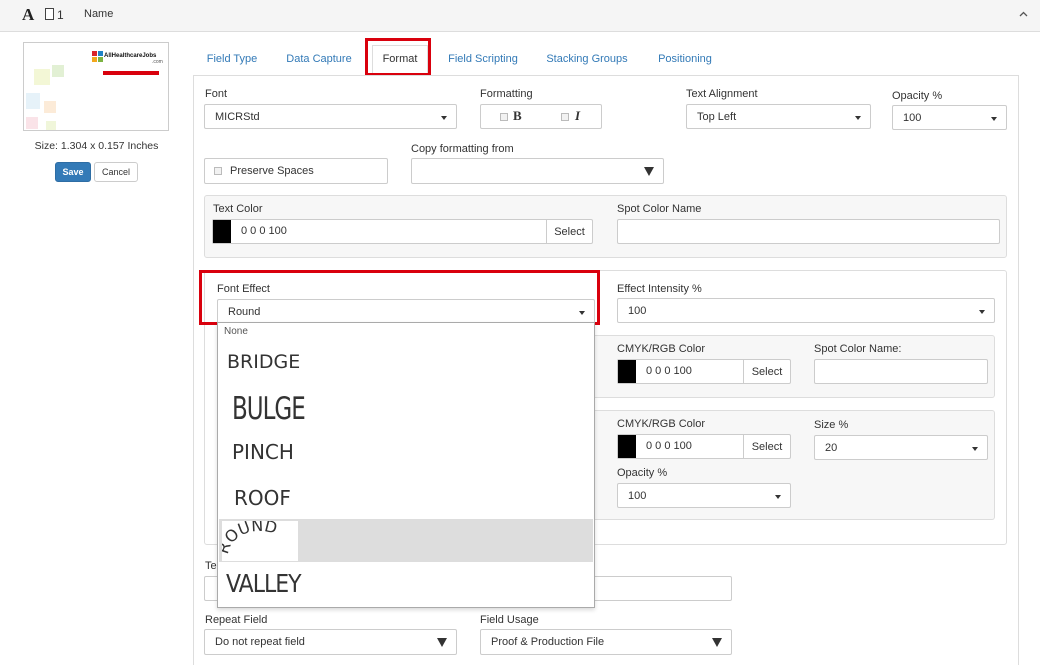 This screenshot has width=1040, height=665. I want to click on font-effect-option-bridge: BRIDGE, so click(263, 362).